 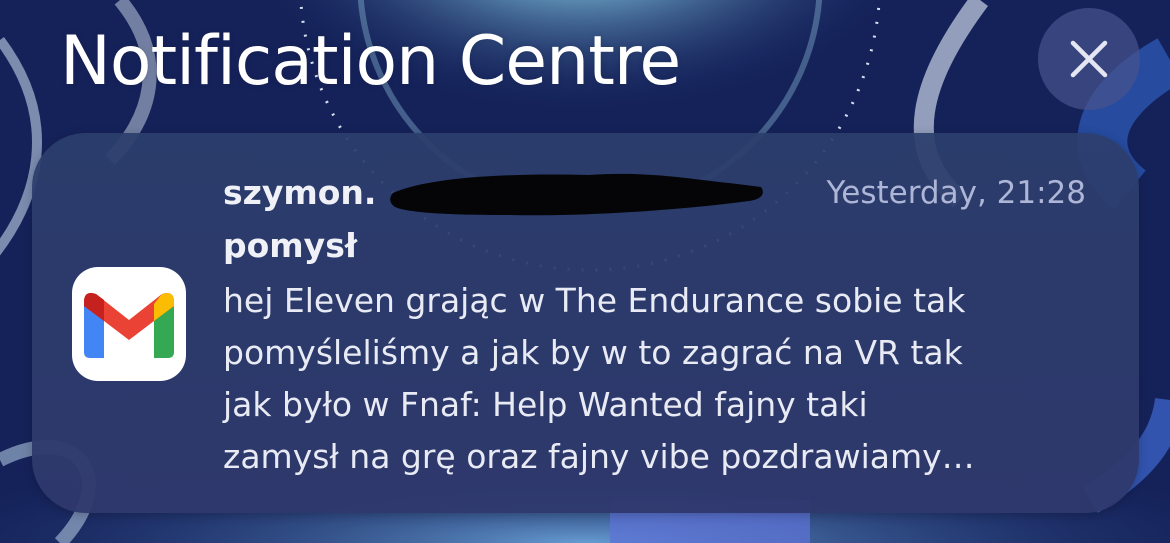 I want to click on close-icon, so click(x=1089, y=59).